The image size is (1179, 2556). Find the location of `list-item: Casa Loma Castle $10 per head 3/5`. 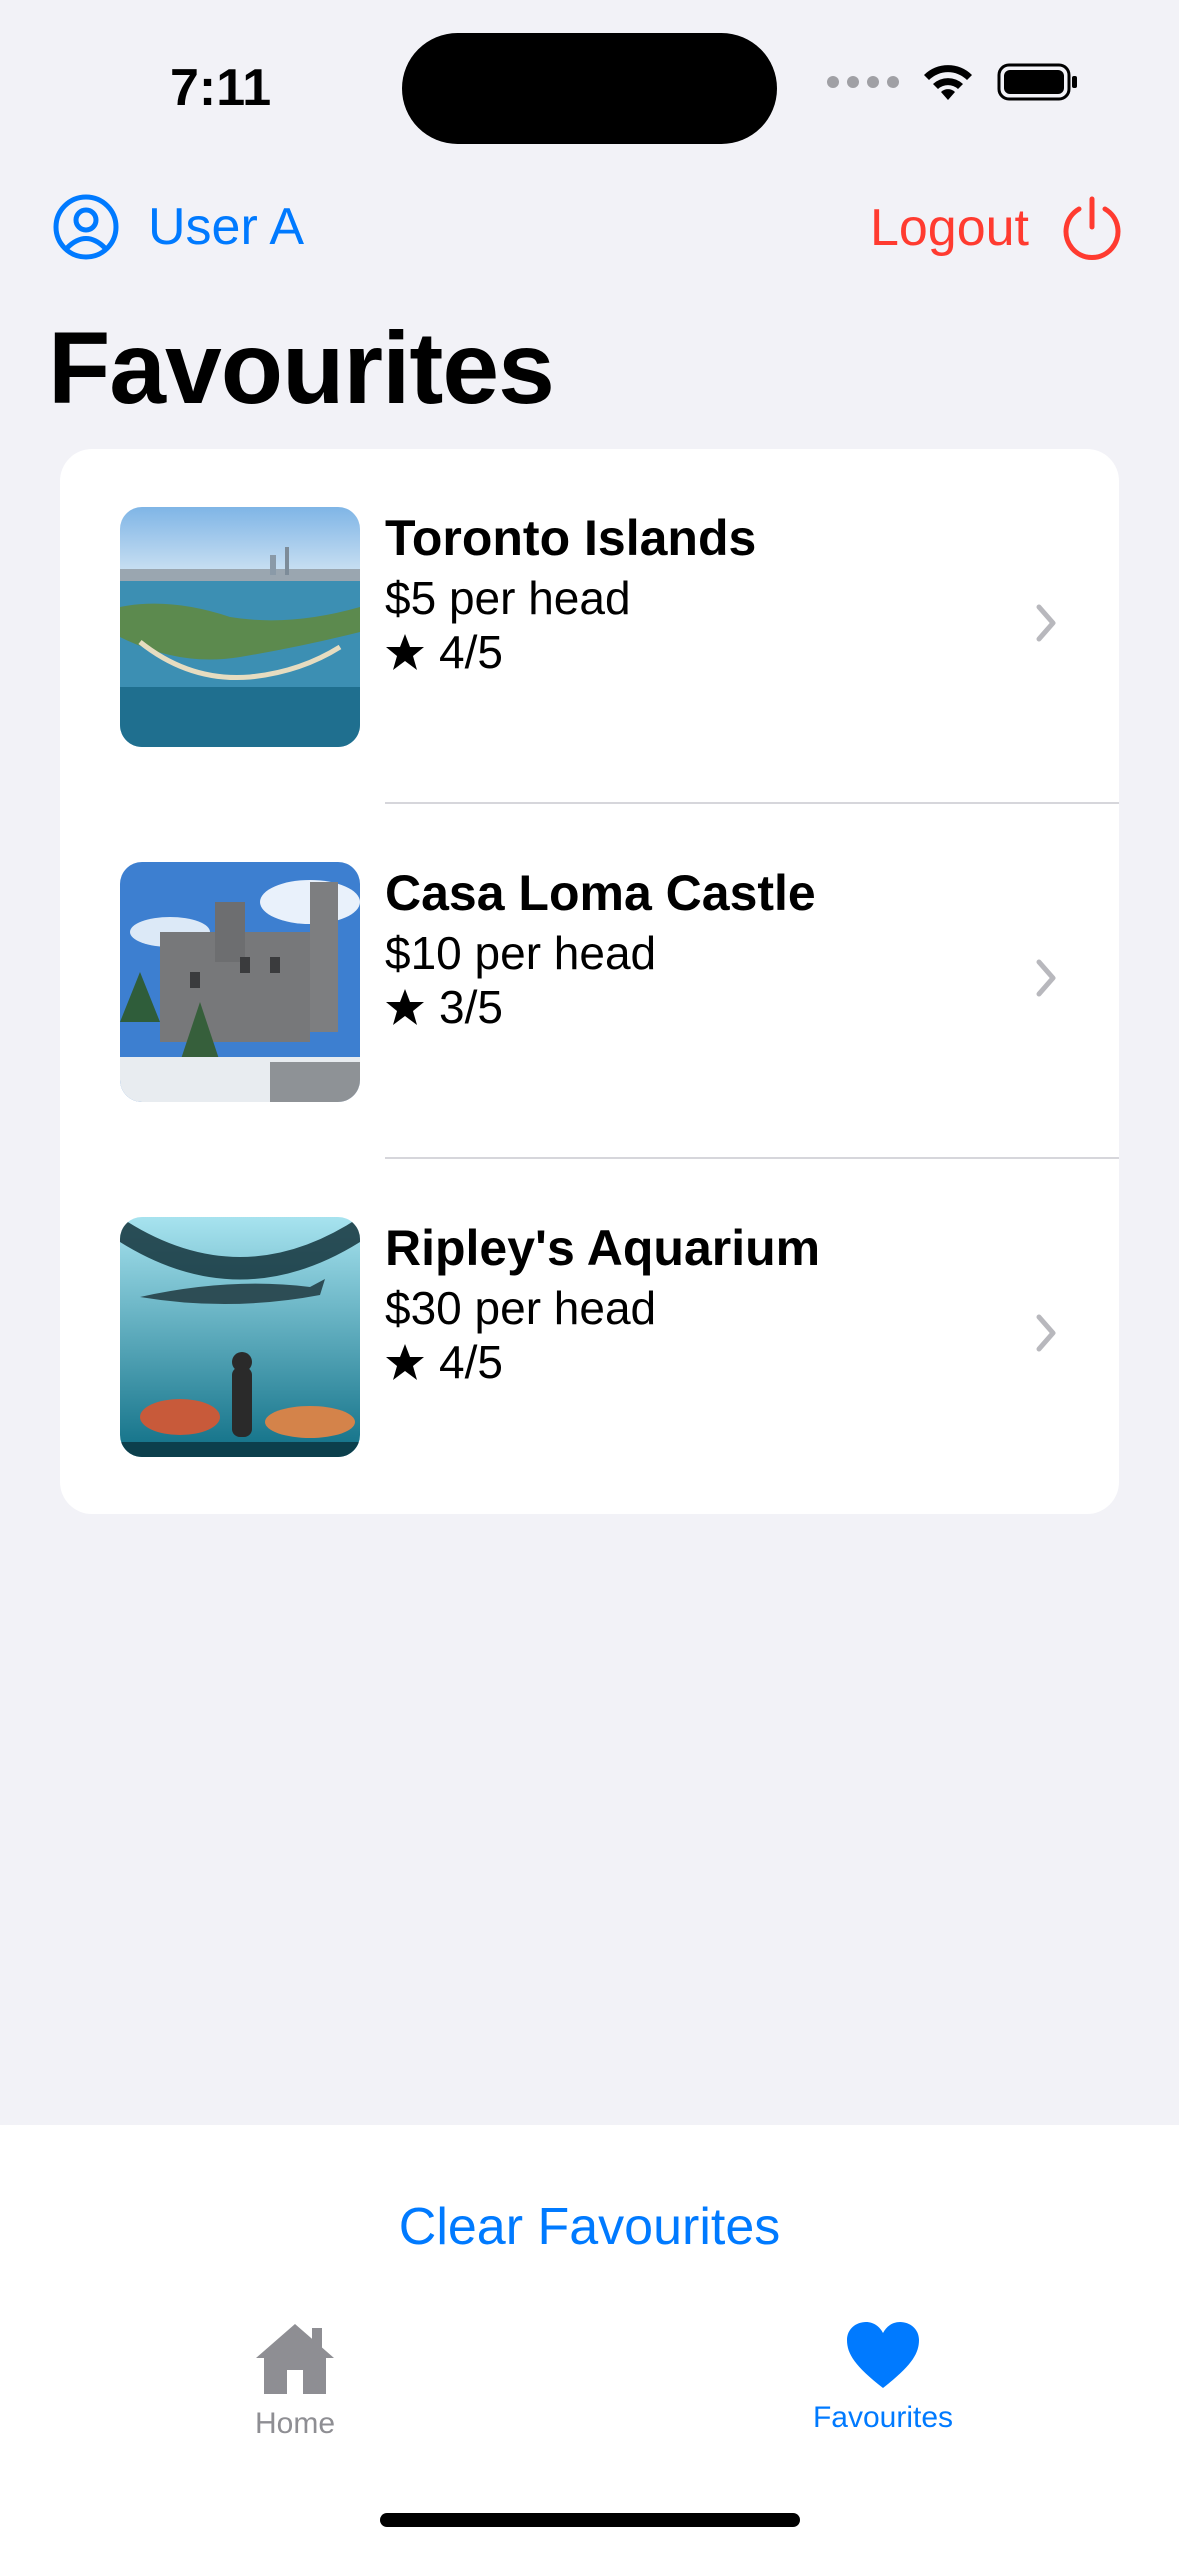

list-item: Casa Loma Castle $10 per head 3/5 is located at coordinates (589, 981).